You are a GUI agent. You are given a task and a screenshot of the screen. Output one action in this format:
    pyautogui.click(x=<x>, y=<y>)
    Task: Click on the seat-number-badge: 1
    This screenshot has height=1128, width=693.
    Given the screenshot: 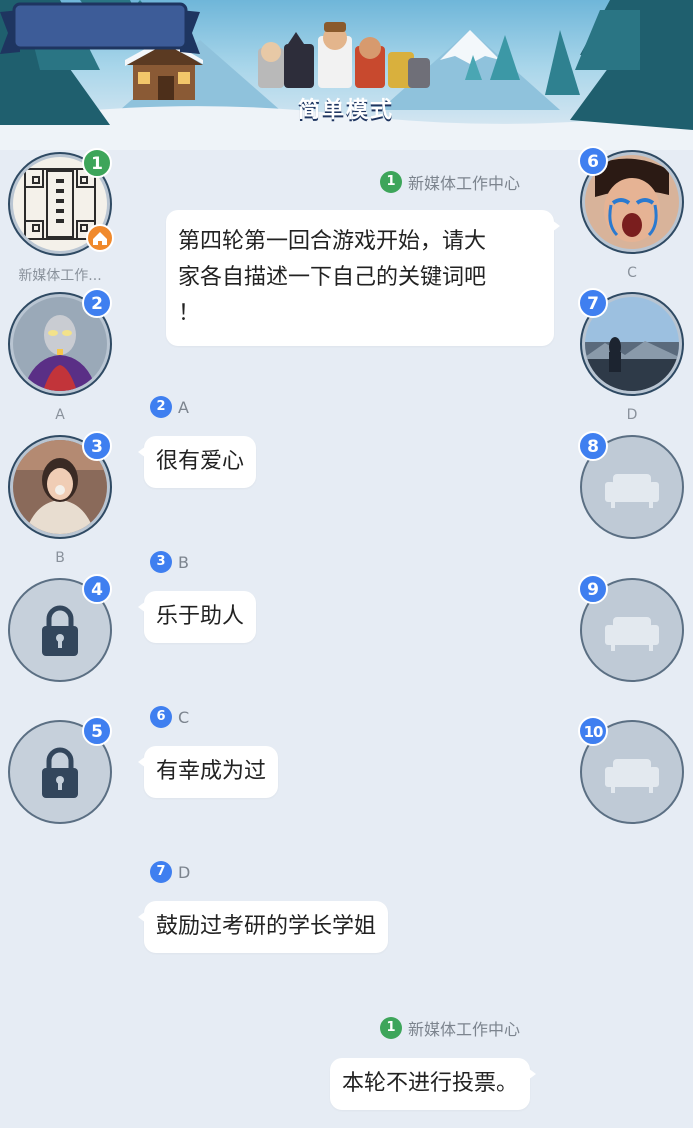 What is the action you would take?
    pyautogui.click(x=97, y=163)
    